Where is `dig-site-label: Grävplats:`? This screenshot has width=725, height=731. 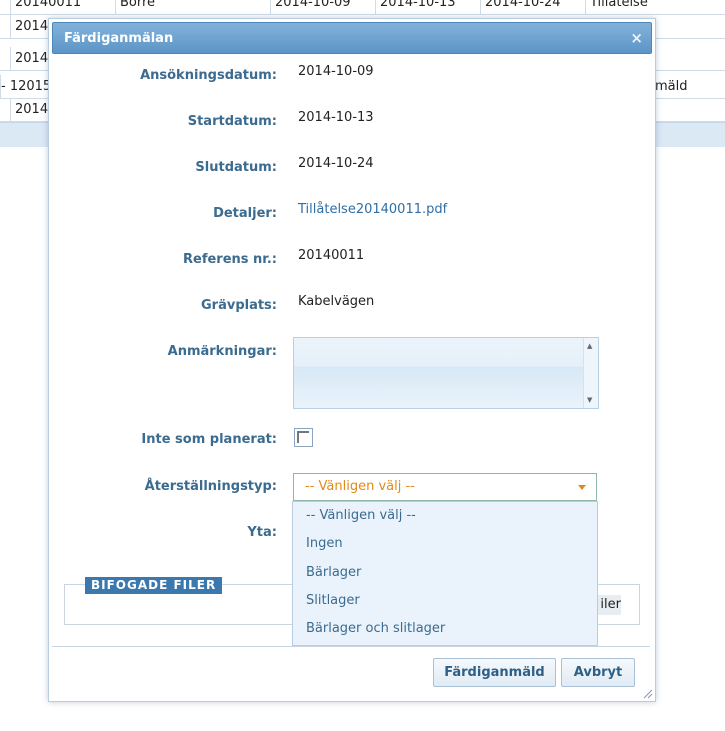
dig-site-label: Grävplats: is located at coordinates (238, 305).